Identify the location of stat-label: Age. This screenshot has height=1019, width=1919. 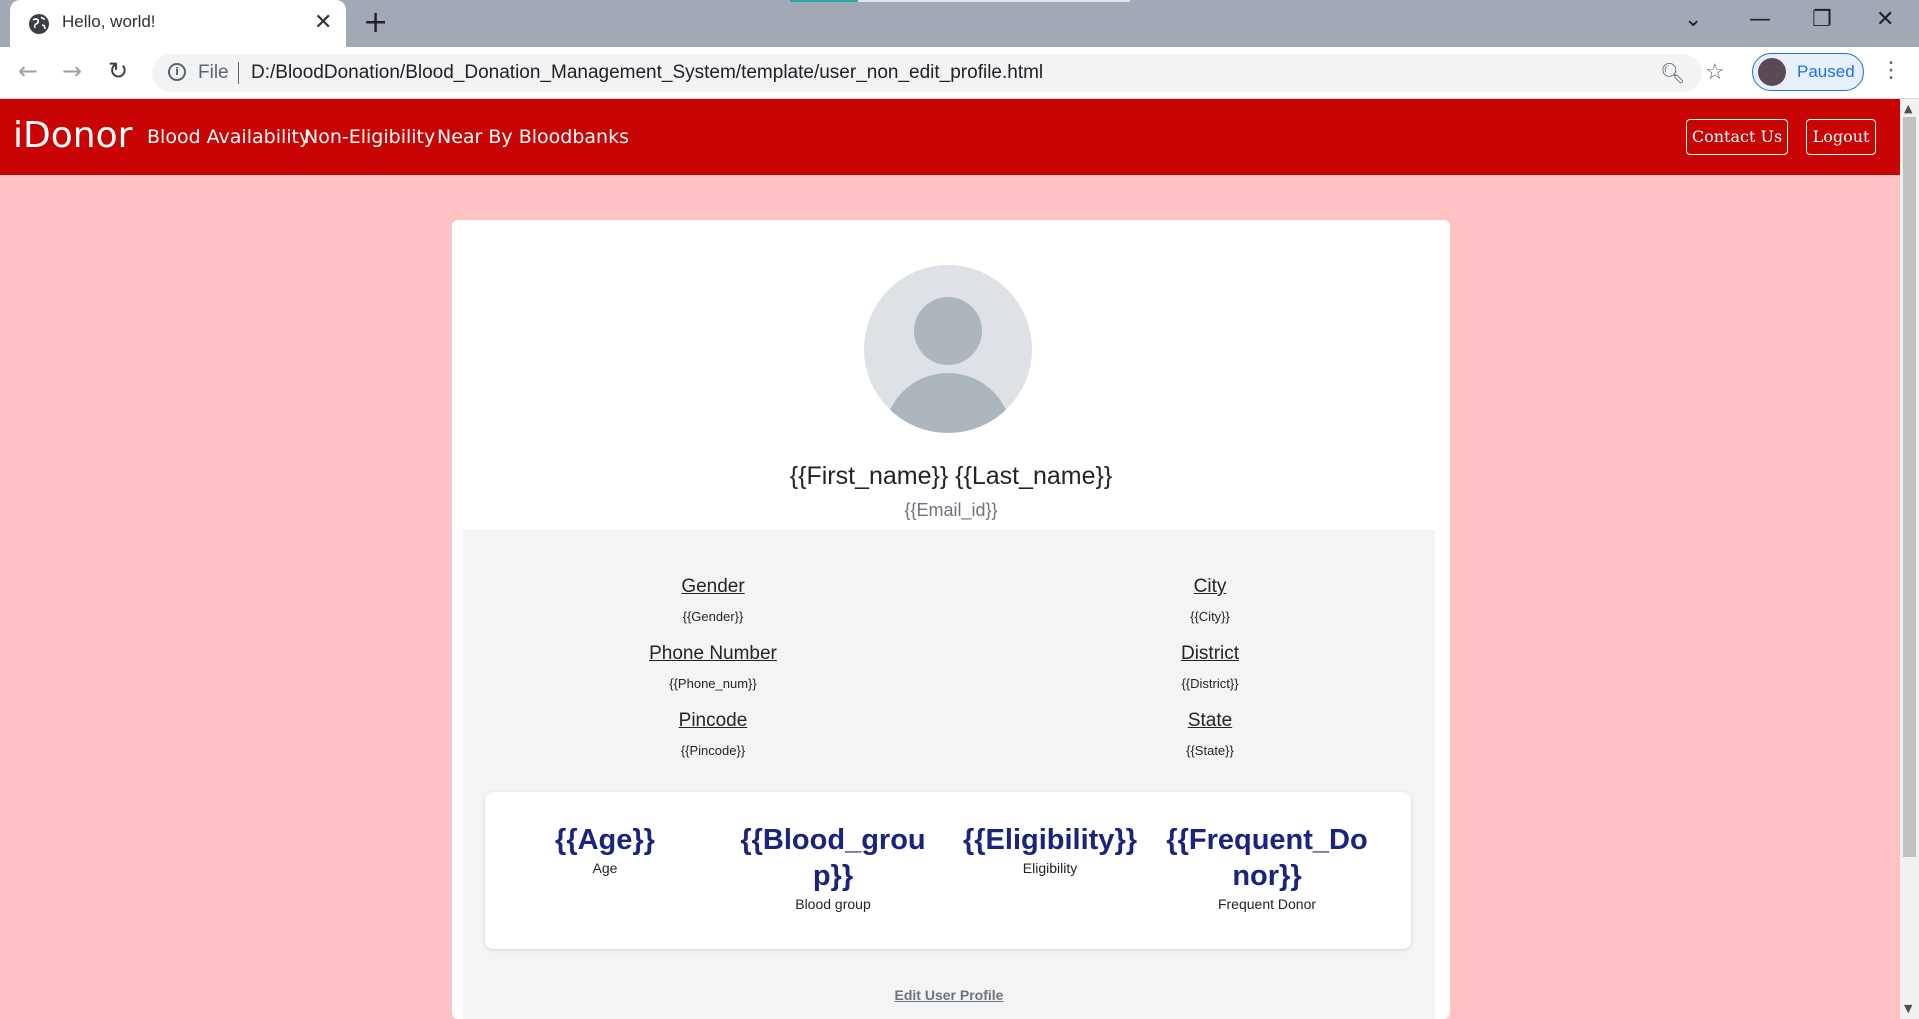
(605, 868).